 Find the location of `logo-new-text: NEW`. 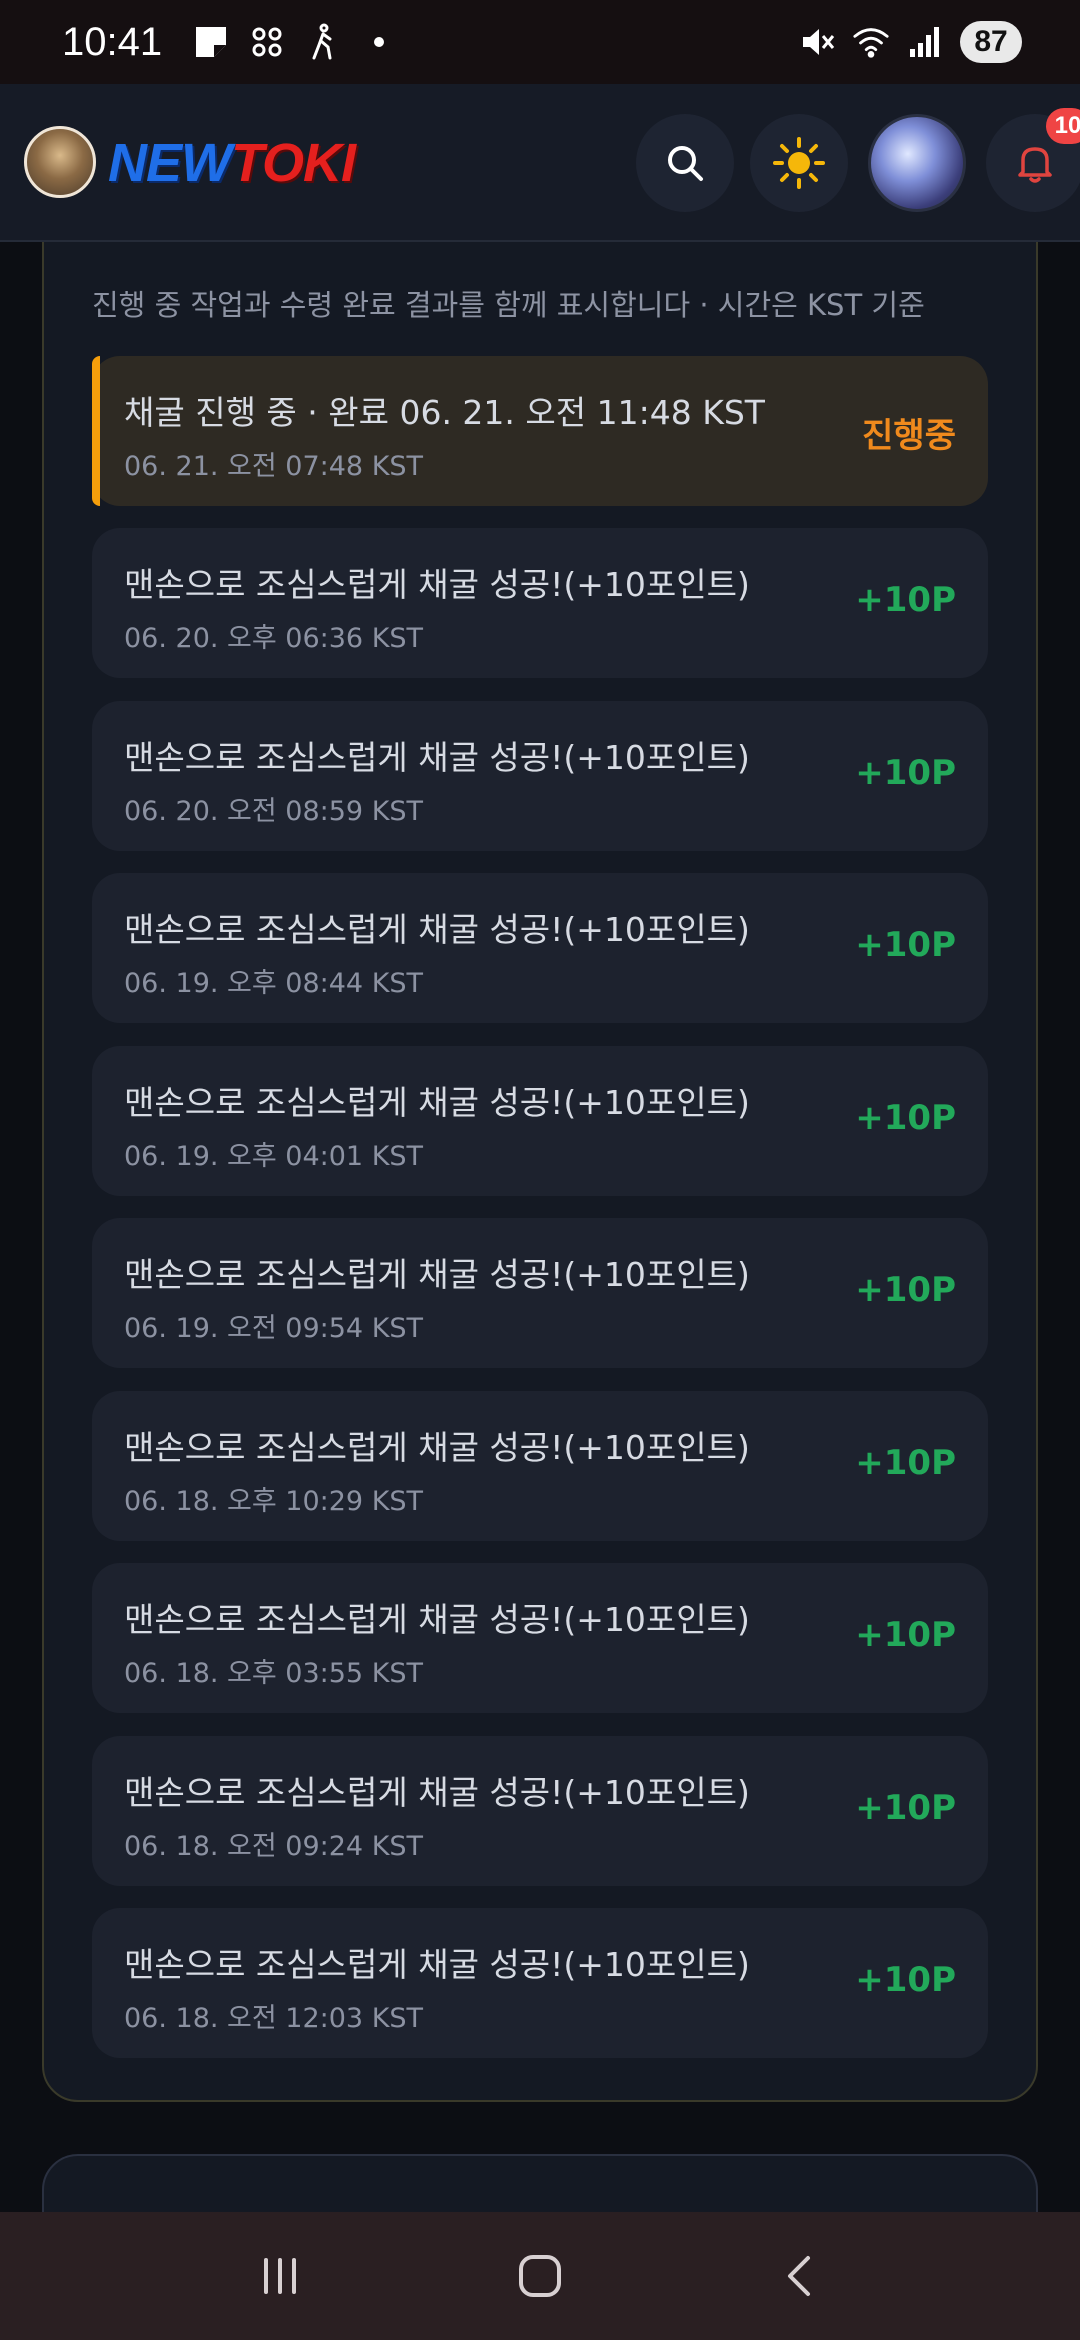

logo-new-text: NEW is located at coordinates (170, 163).